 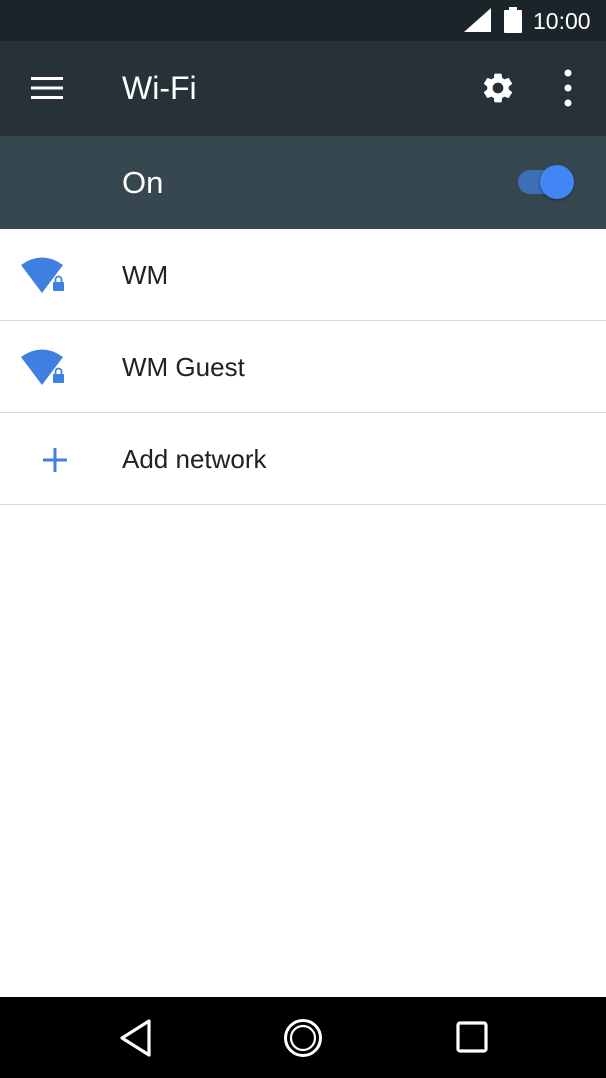 I want to click on network-name: WM, so click(x=145, y=275).